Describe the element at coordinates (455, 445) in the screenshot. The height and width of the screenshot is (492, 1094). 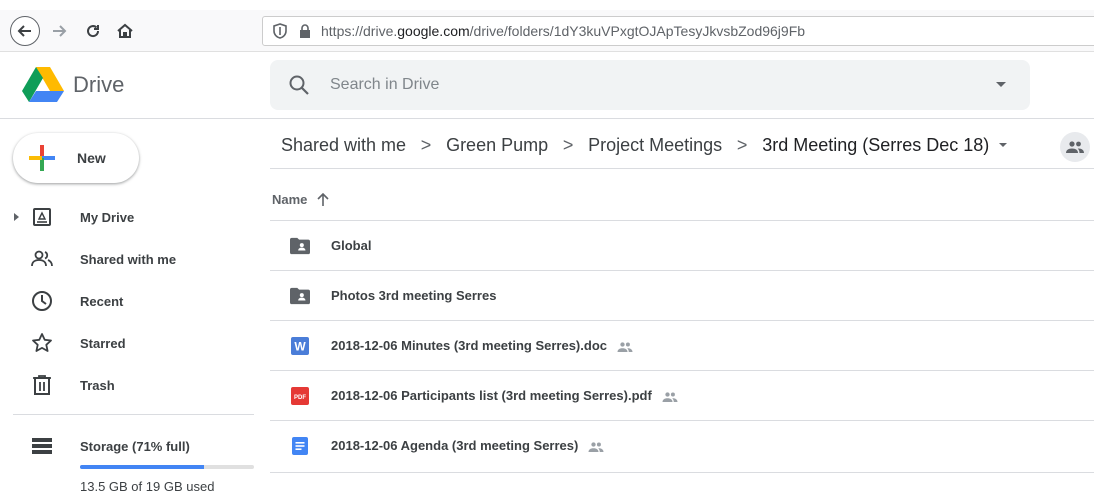
I see `file-name-text: 2018-12-06 Agenda (3rd meeting Serres)` at that location.